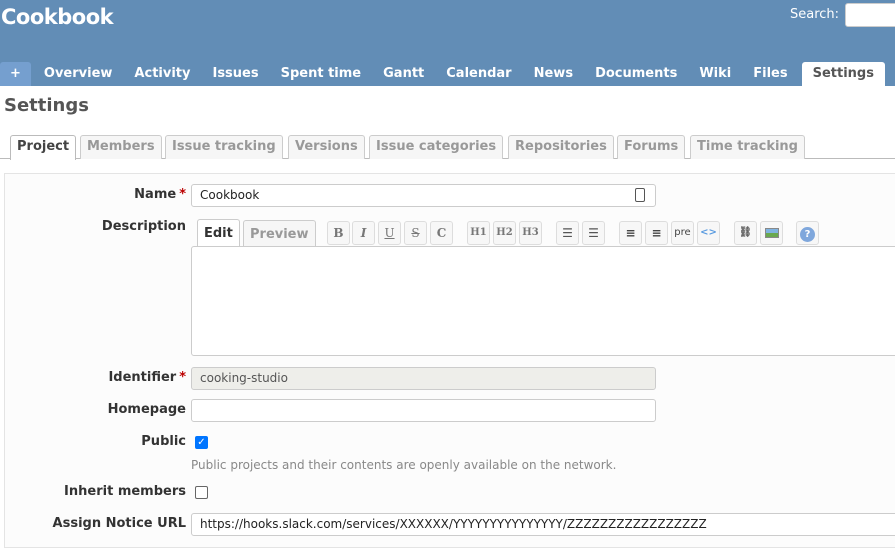 The height and width of the screenshot is (554, 895). I want to click on edit-tab: Edit, so click(218, 233).